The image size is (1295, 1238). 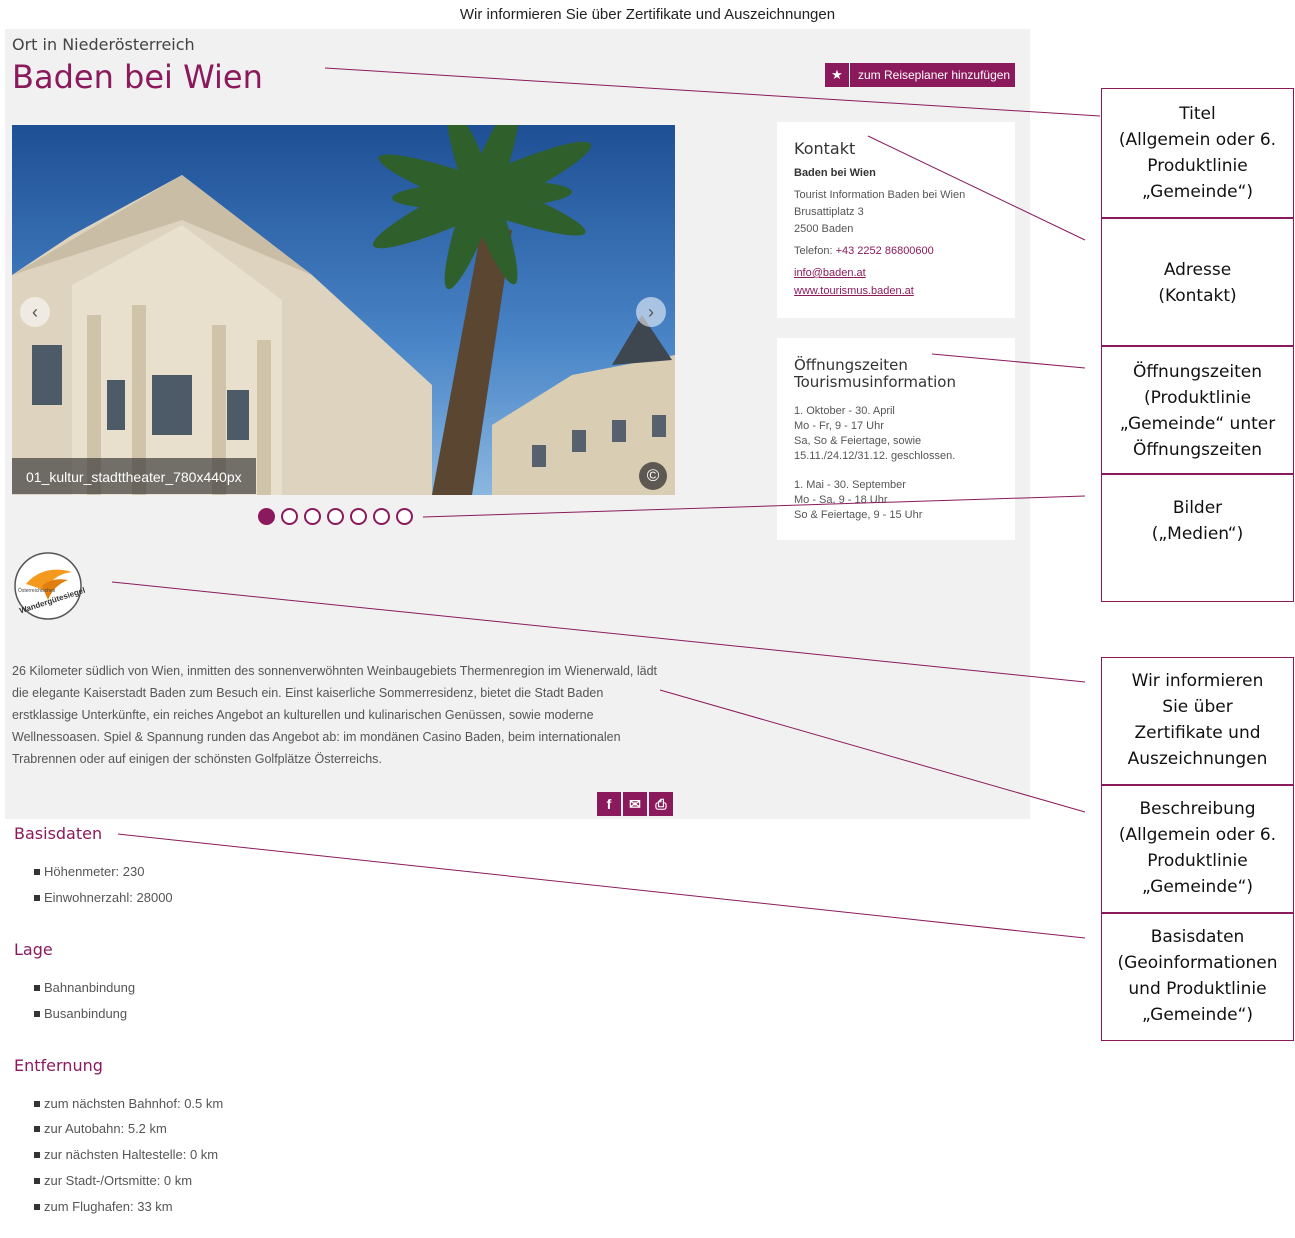 What do you see at coordinates (134, 476) in the screenshot?
I see `image-caption: 01_kultur_stadttheater_780x440px` at bounding box center [134, 476].